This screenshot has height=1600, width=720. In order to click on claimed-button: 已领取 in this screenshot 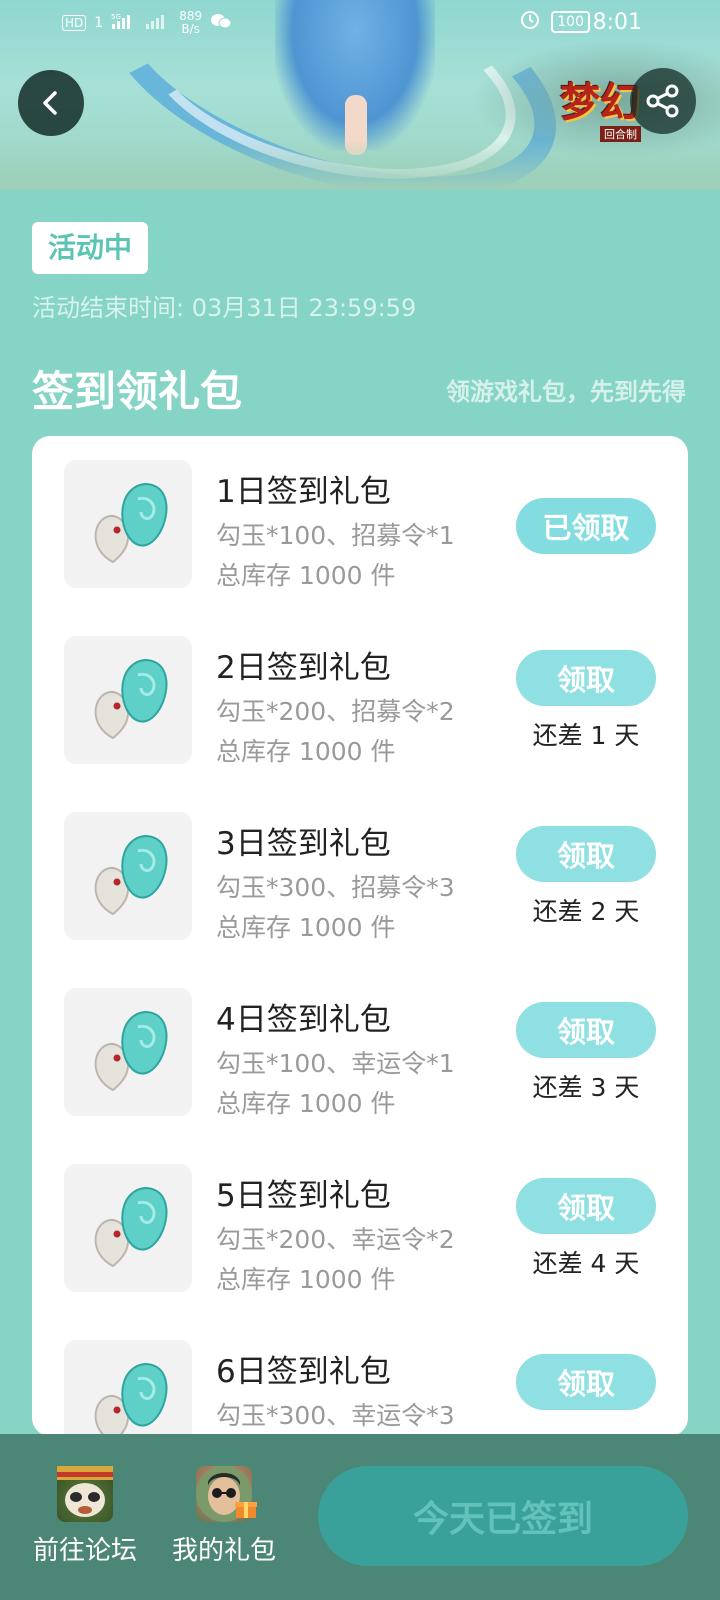, I will do `click(586, 526)`.